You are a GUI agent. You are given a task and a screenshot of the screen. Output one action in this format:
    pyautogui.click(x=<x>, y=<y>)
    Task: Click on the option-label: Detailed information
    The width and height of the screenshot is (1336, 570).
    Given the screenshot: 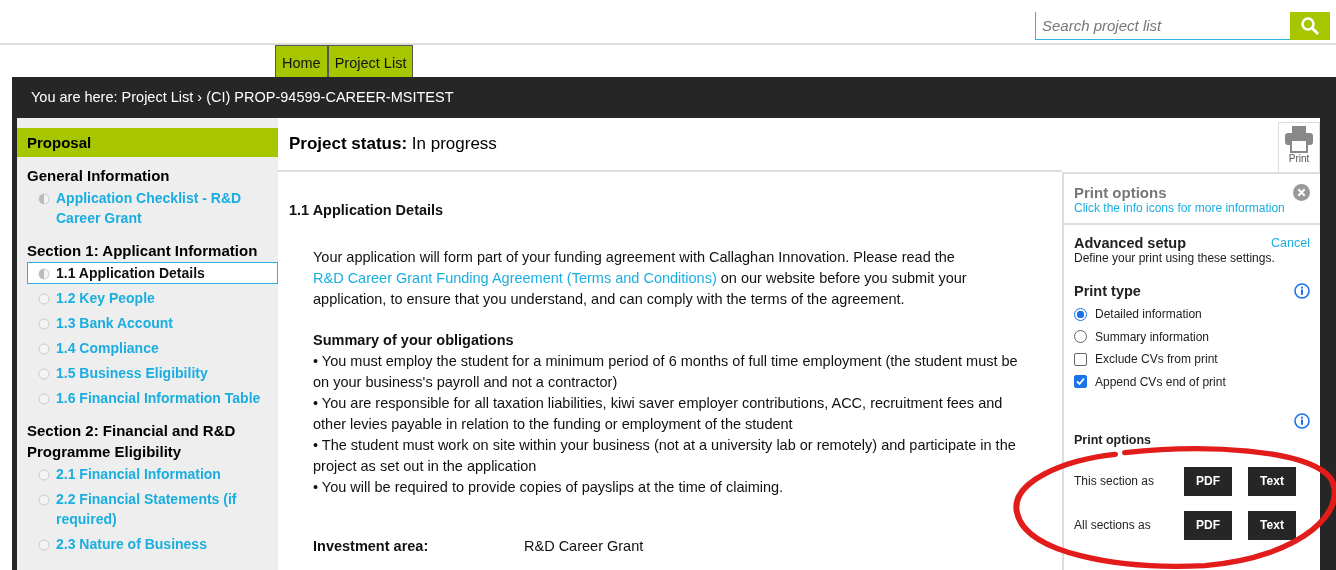 What is the action you would take?
    pyautogui.click(x=1148, y=314)
    